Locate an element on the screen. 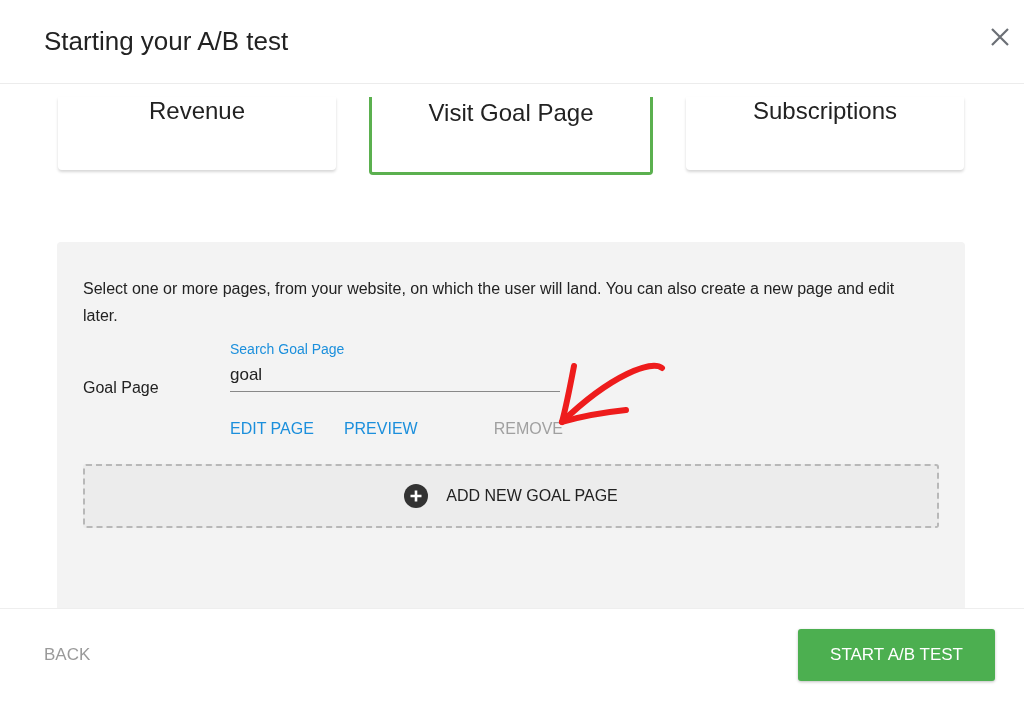 This screenshot has width=1024, height=701. goal-page-label: Goal Page is located at coordinates (121, 388).